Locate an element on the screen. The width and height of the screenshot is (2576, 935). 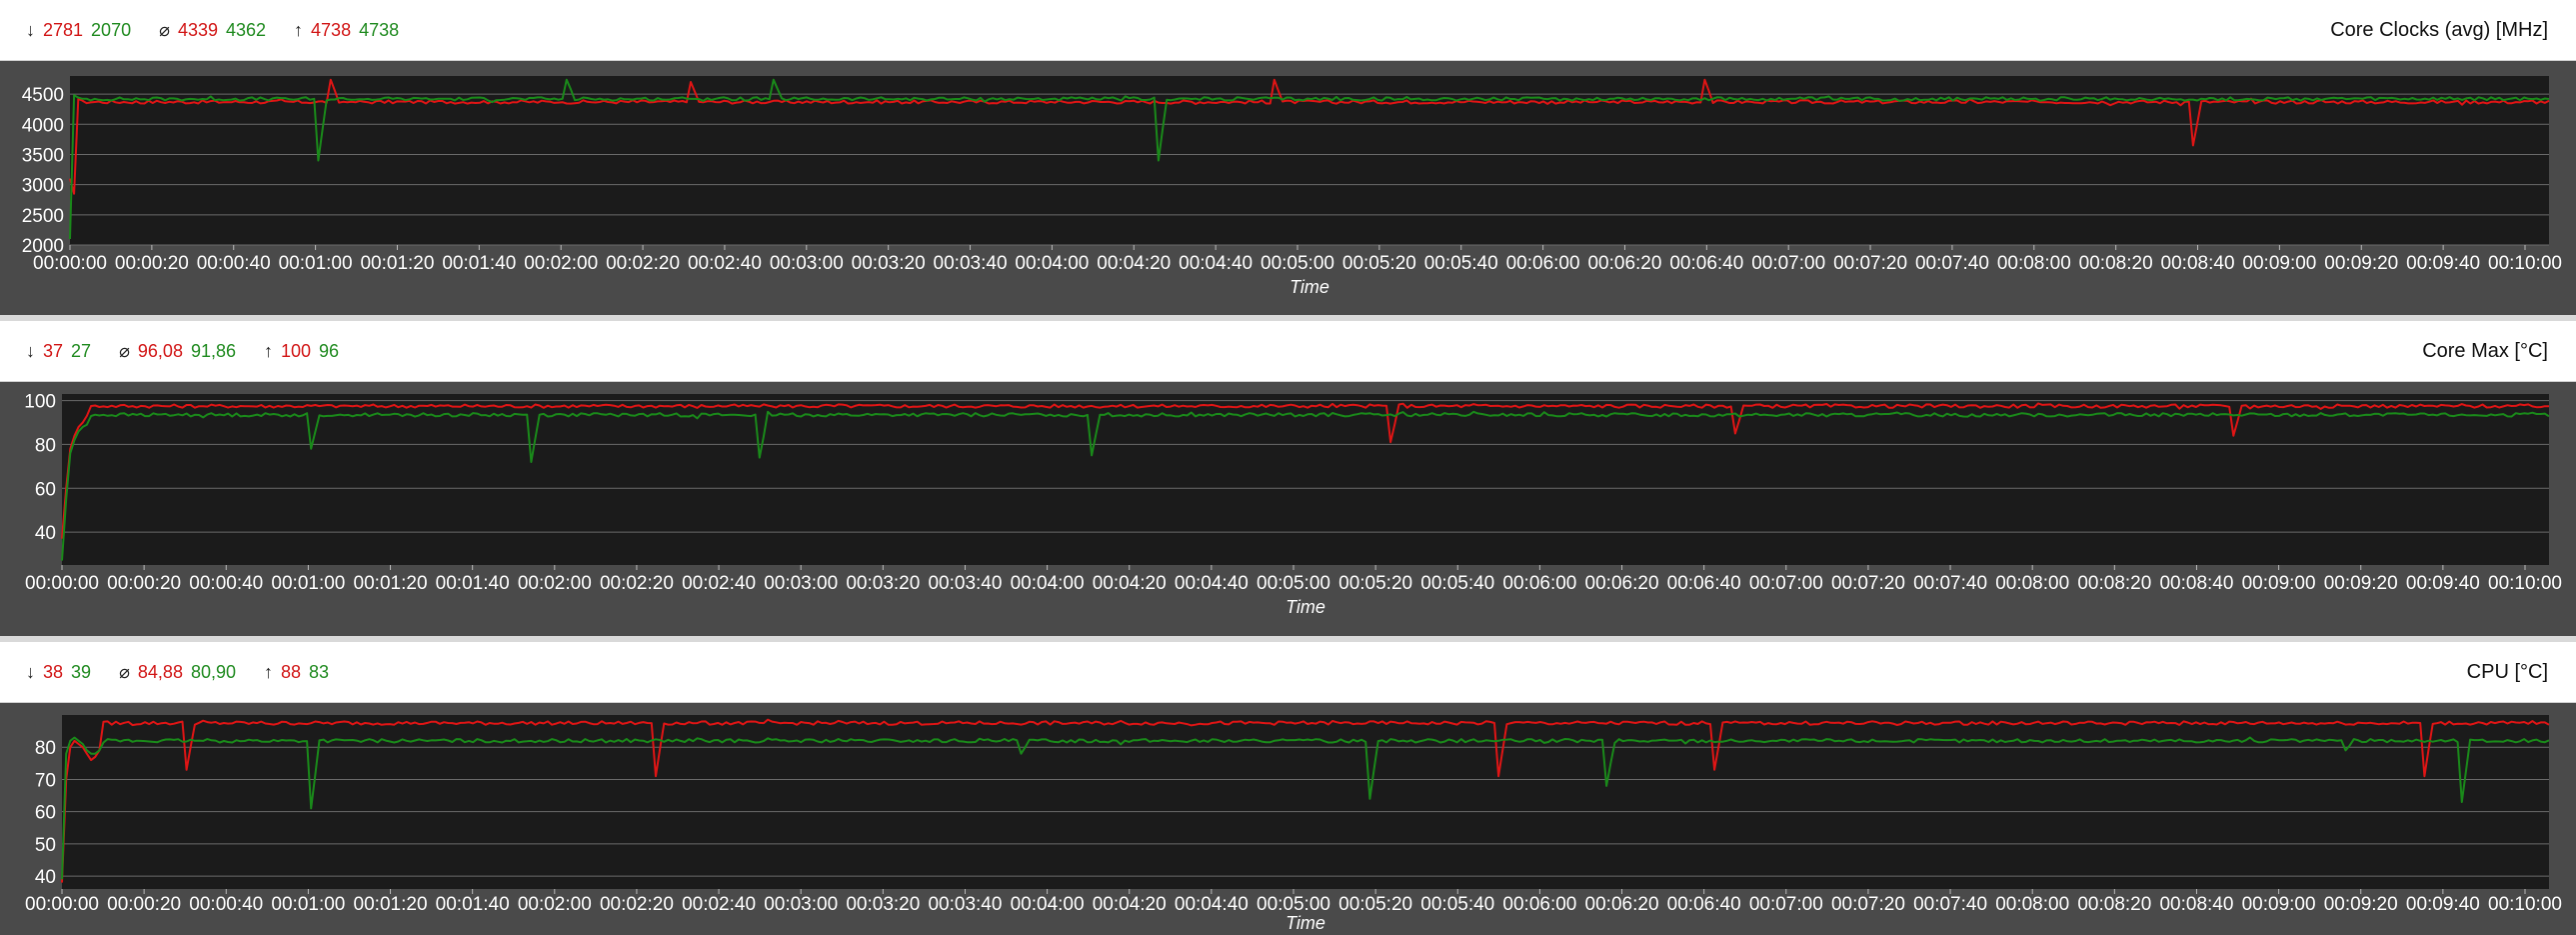
y-tick-label: 60 is located at coordinates (45, 813).